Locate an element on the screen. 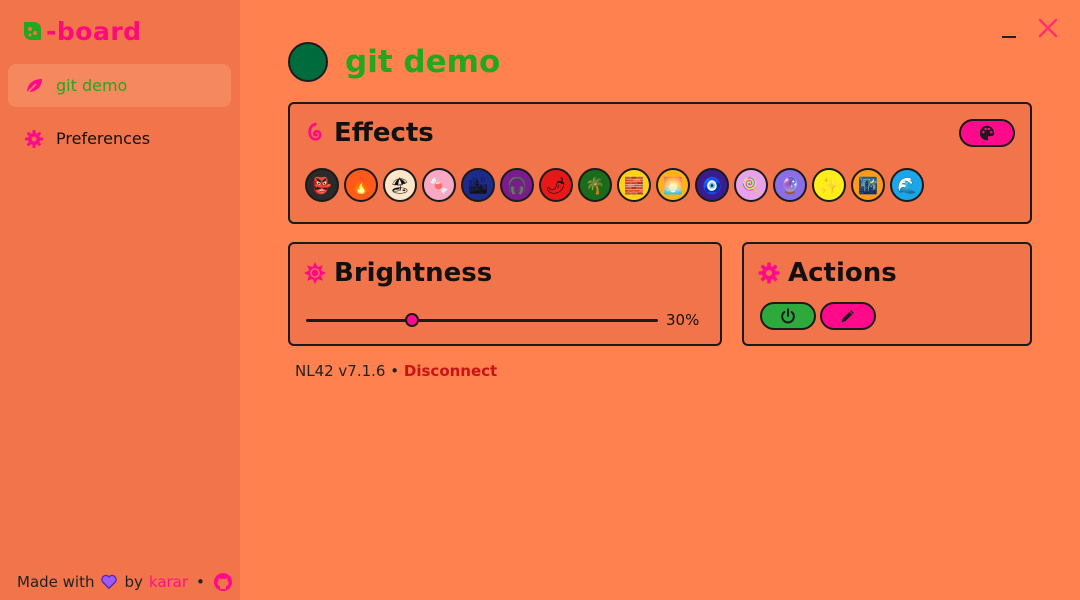 This screenshot has height=600, width=1080. actions-title: Actions is located at coordinates (842, 273).